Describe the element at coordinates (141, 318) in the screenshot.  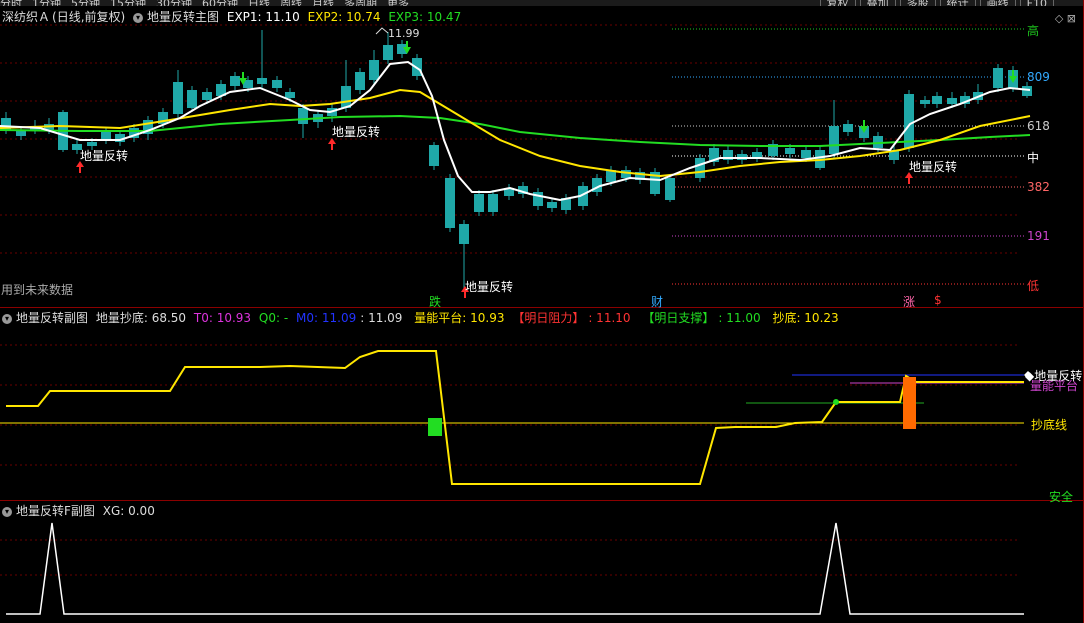
I see `dlcd-value: 地量抄底: 68.50` at that location.